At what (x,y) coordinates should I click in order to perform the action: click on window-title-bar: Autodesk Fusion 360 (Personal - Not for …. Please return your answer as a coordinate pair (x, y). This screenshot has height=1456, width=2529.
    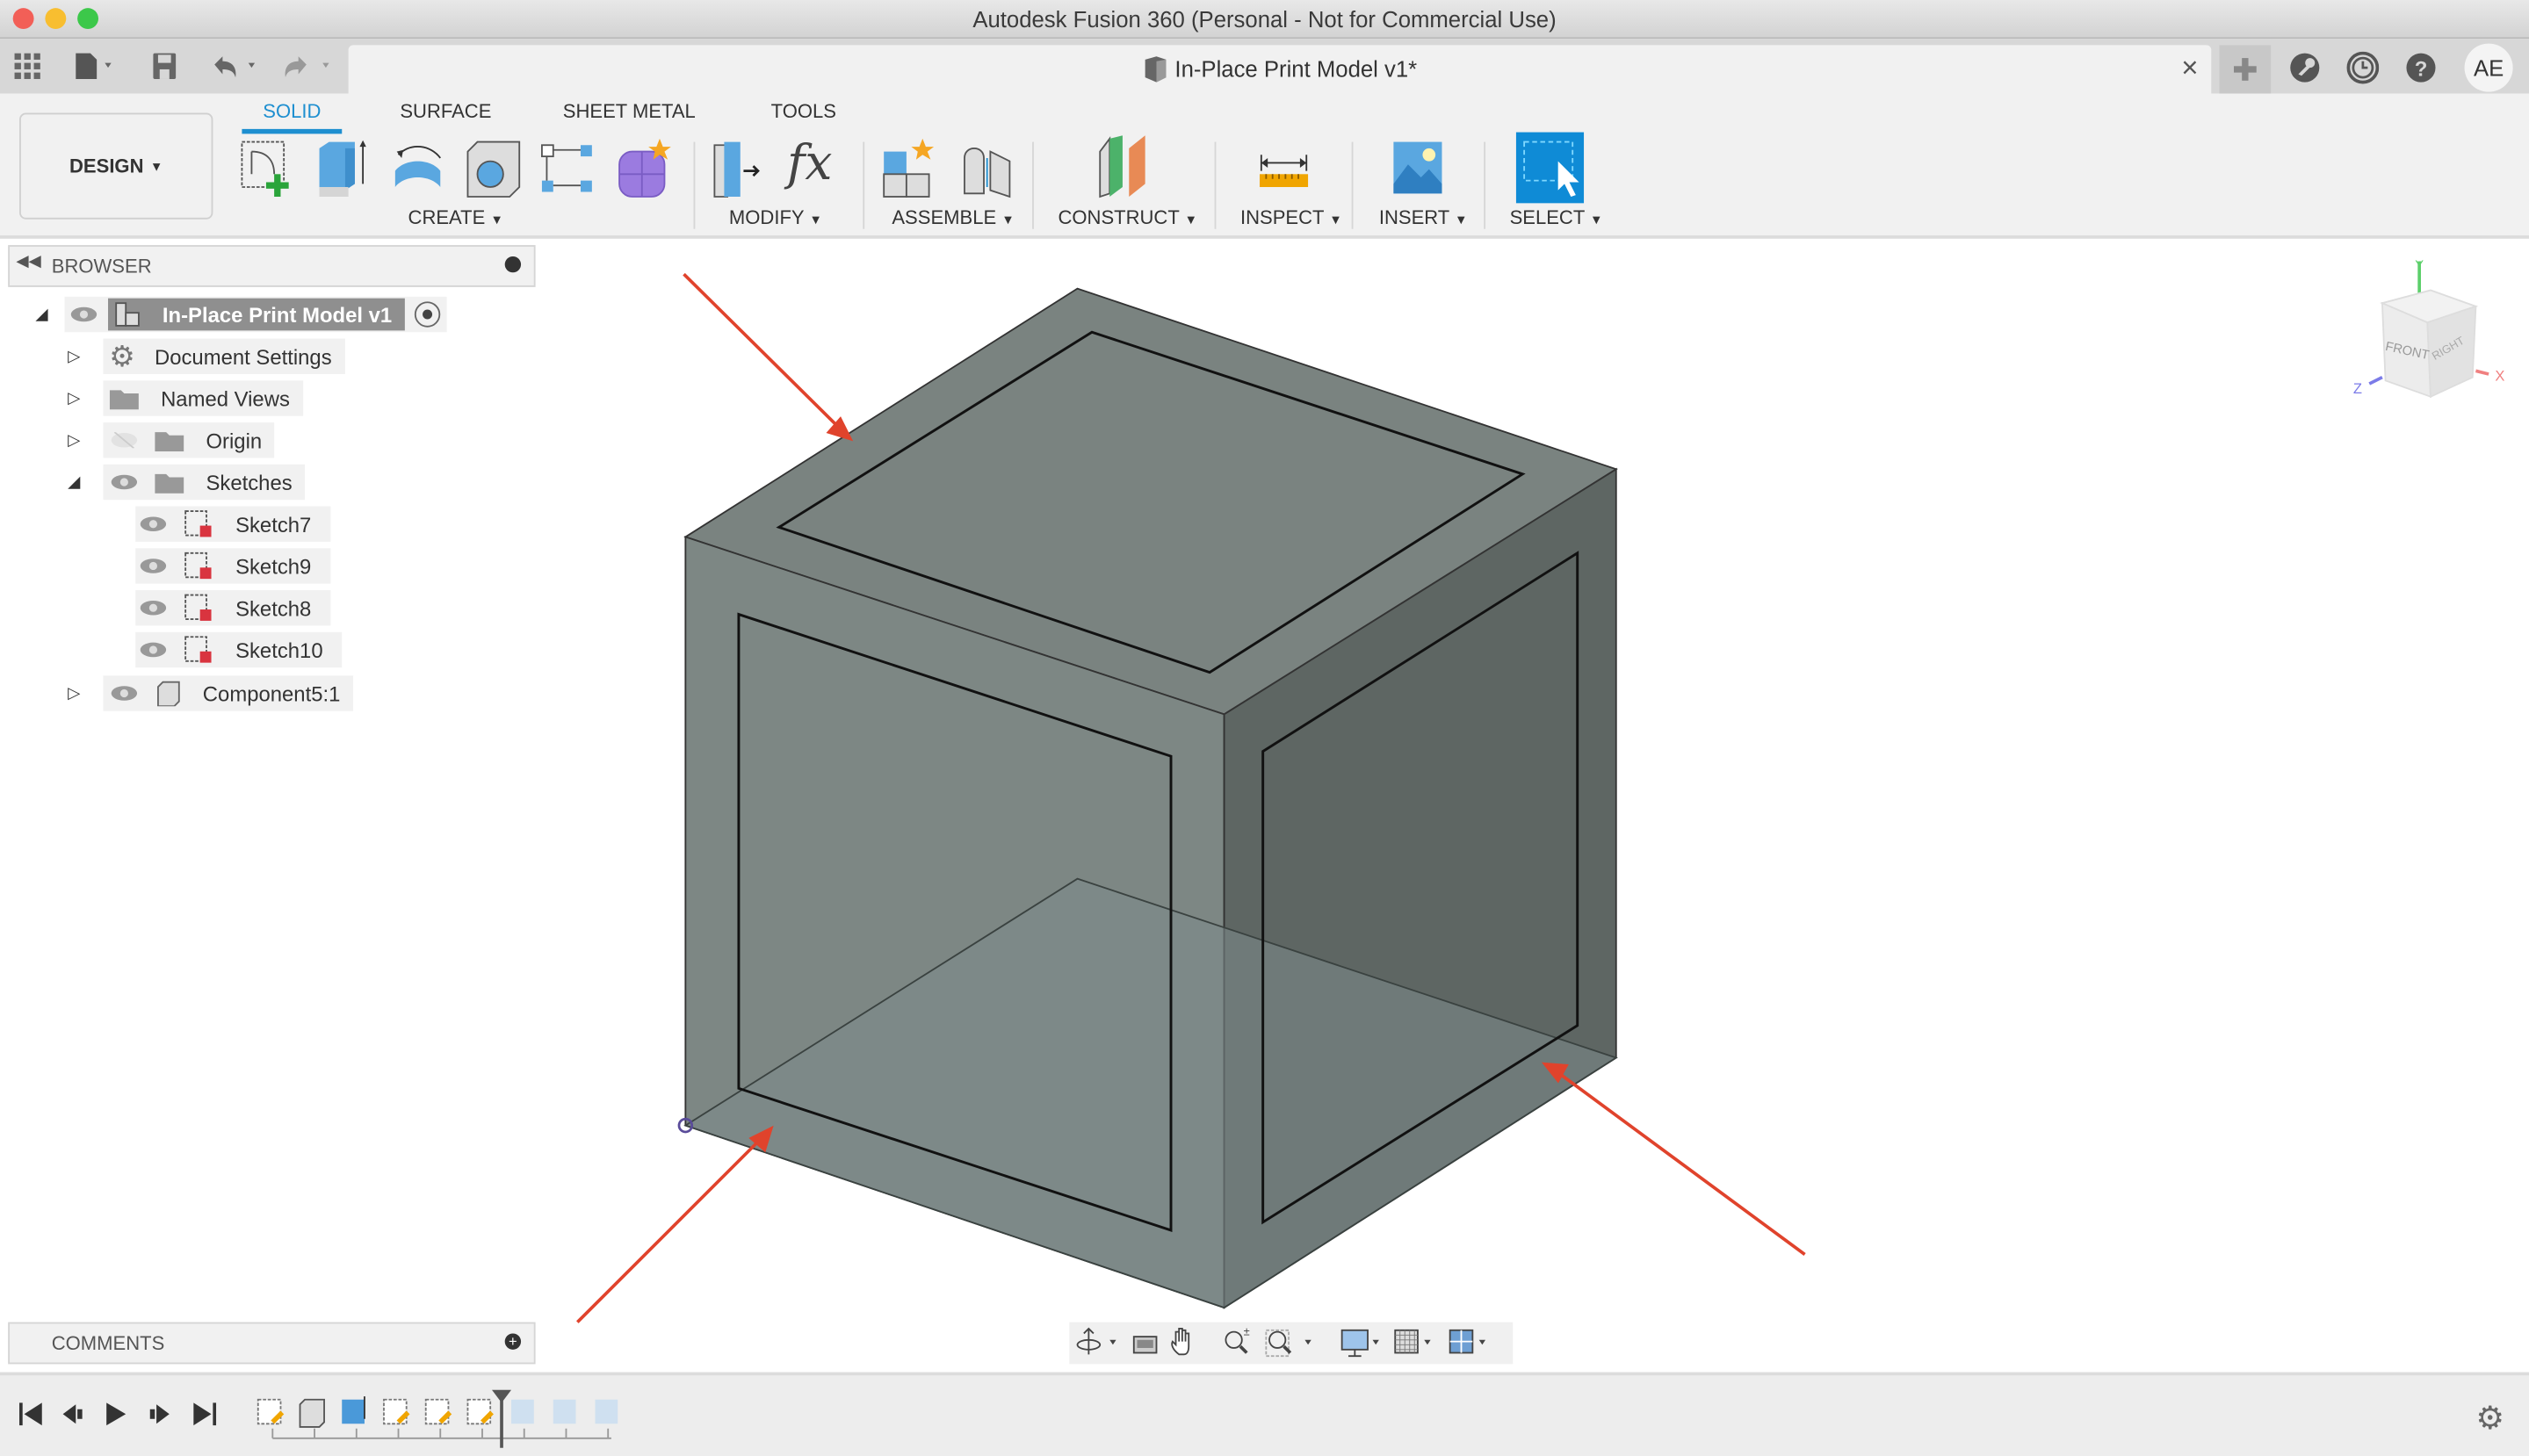
    Looking at the image, I should click on (1264, 20).